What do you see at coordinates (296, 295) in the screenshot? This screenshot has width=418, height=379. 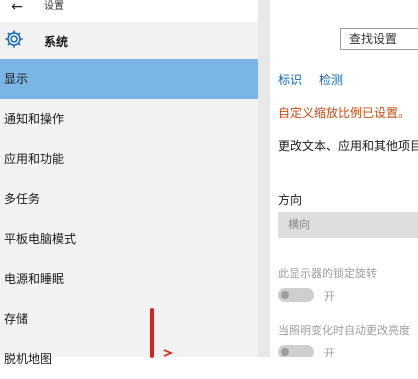 I see `rotation-lock-toggle` at bounding box center [296, 295].